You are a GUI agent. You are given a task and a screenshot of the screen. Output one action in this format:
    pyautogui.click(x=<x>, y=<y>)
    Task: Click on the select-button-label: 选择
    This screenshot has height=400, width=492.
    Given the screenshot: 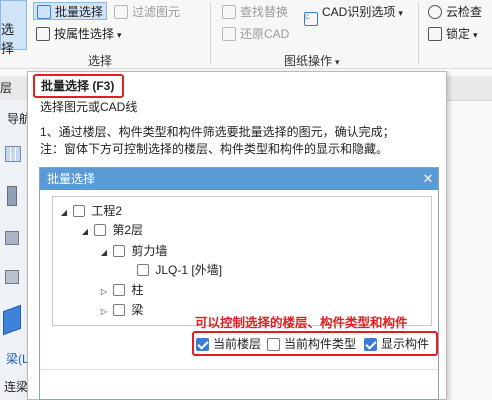 What is the action you would take?
    pyautogui.click(x=8, y=39)
    